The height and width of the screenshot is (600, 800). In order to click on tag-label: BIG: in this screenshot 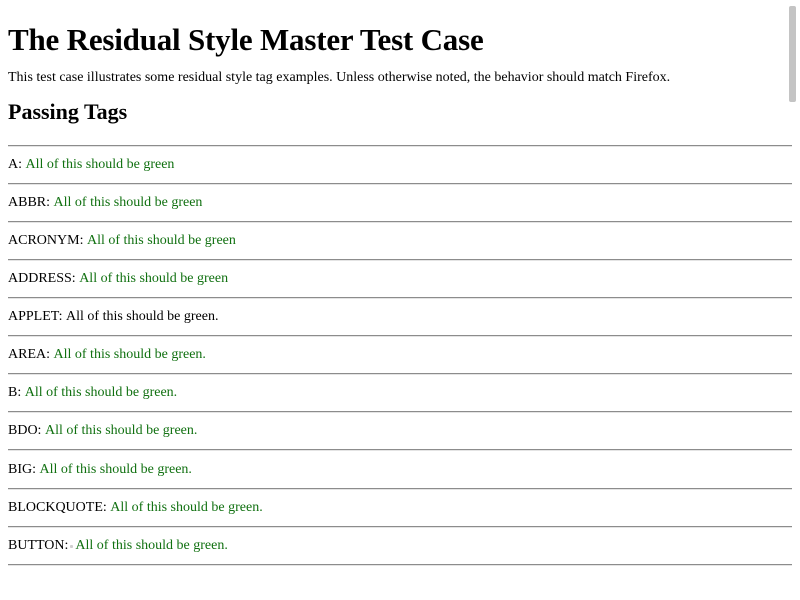, I will do `click(22, 469)`.